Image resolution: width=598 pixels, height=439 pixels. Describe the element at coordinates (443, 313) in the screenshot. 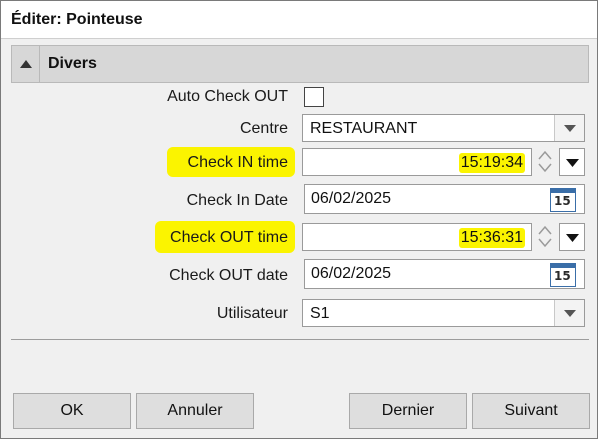

I see `utilisateur-select: S1` at that location.